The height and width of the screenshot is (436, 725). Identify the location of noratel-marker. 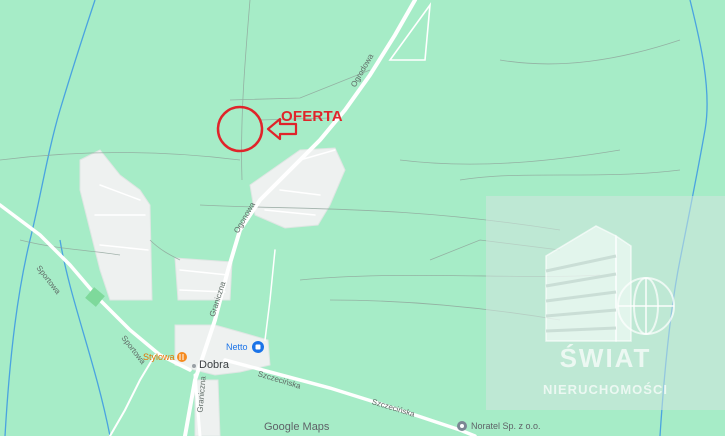
(462, 426).